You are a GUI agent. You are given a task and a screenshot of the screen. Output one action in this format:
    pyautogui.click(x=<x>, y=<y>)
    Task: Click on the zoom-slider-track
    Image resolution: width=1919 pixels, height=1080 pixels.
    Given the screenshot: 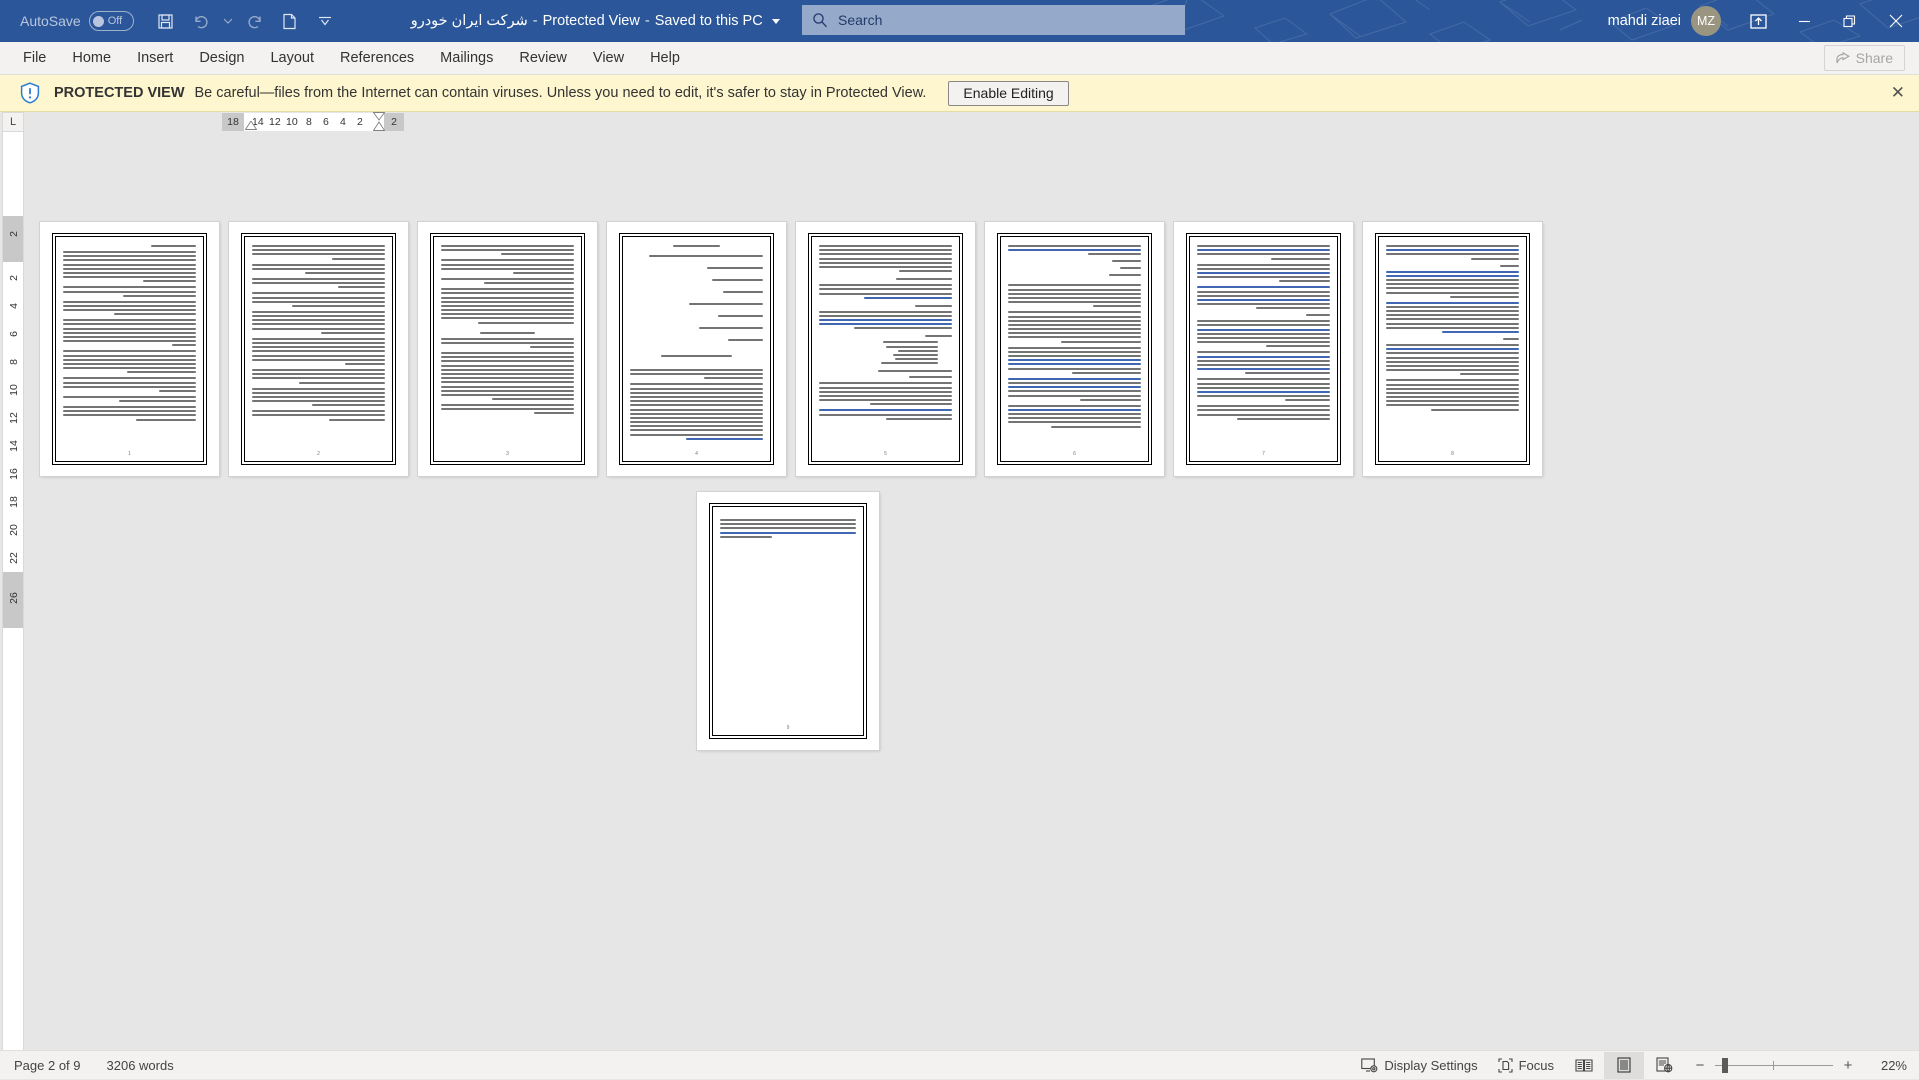 What is the action you would take?
    pyautogui.click(x=1774, y=1065)
    